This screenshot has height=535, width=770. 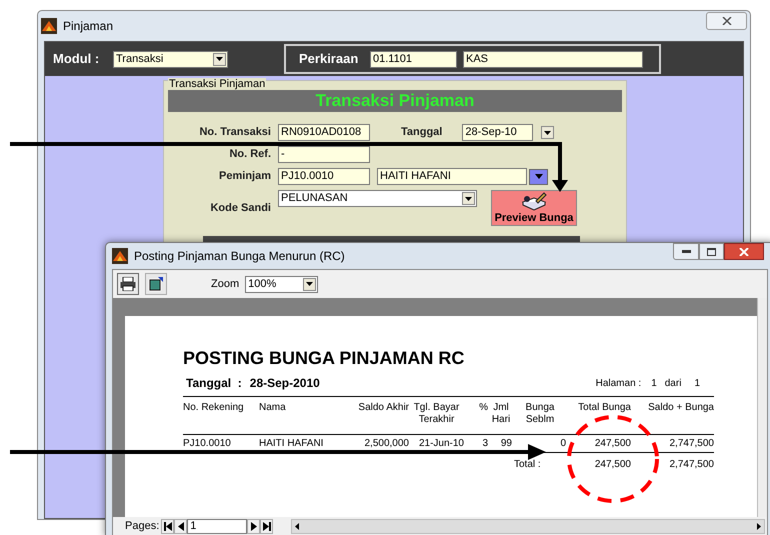 What do you see at coordinates (759, 526) in the screenshot?
I see `scroll-right-icon` at bounding box center [759, 526].